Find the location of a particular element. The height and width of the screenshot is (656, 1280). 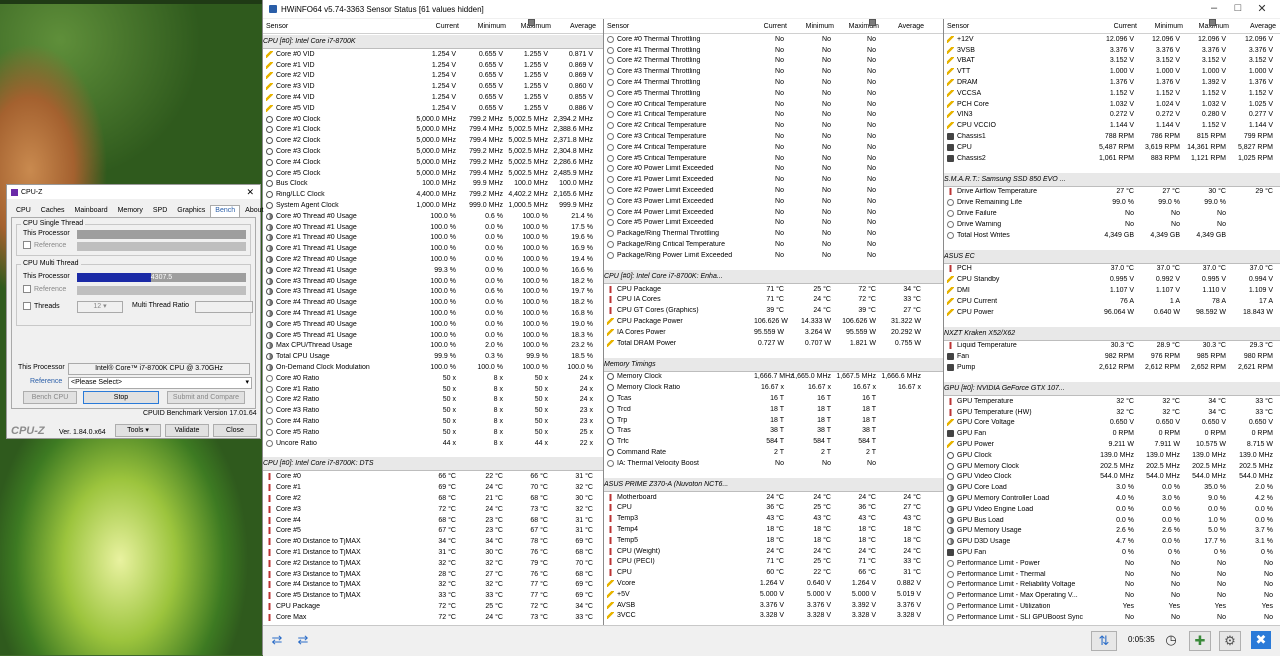

sensor-row: CPU Current 76 A 1 A 78 A 17 A is located at coordinates (1112, 301).